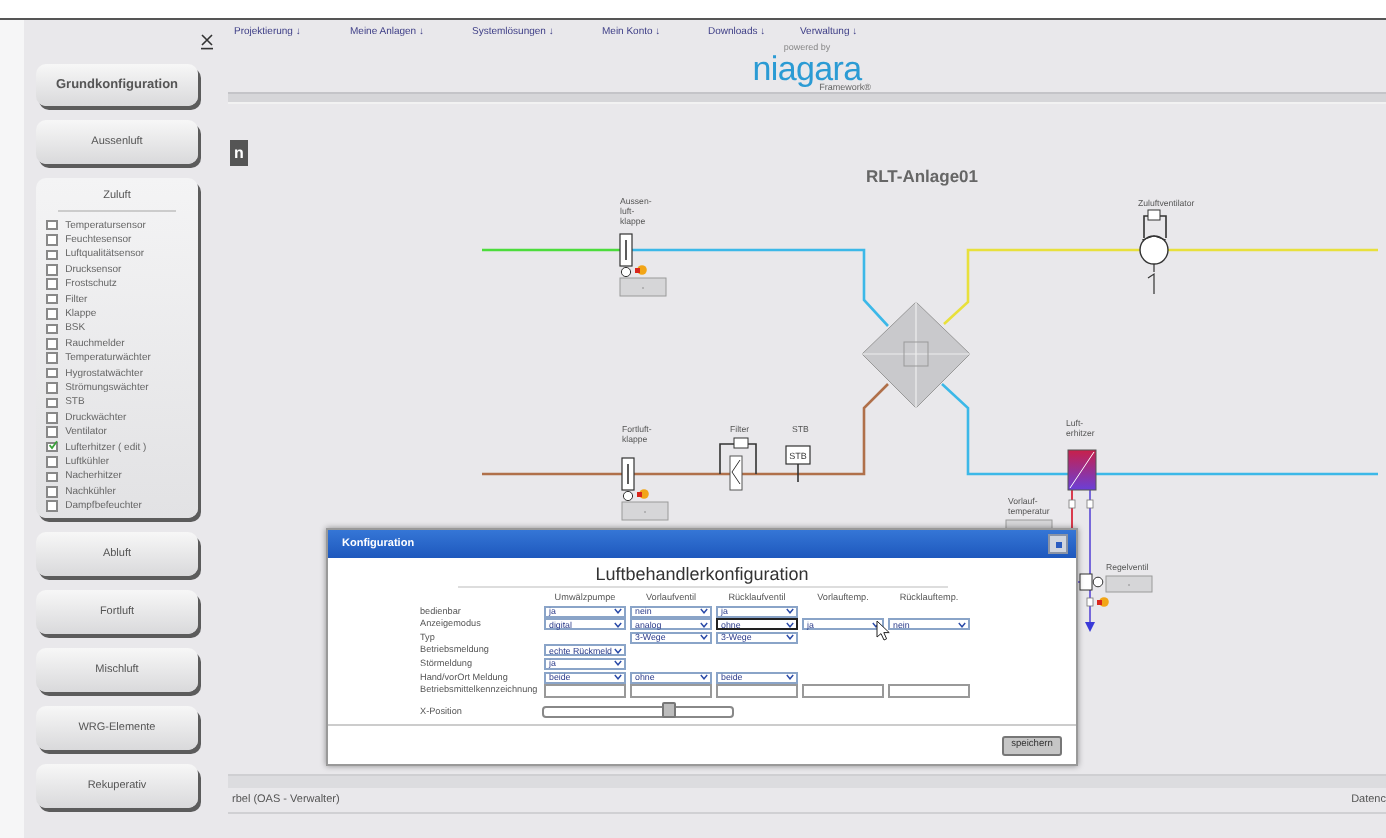 Image resolution: width=1386 pixels, height=838 pixels. Describe the element at coordinates (207, 42) in the screenshot. I see `close-icon` at that location.